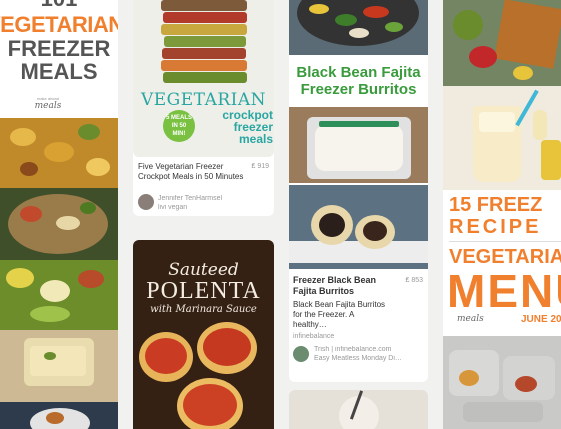 Image resolution: width=561 pixels, height=429 pixels. I want to click on casserole-photo, so click(59, 366).